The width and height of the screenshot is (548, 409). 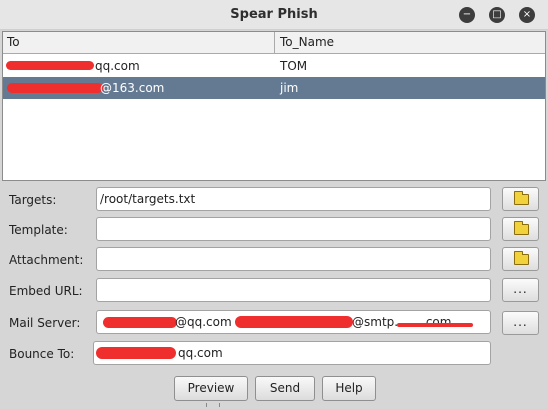 I want to click on table-header: To To_Name, so click(x=274, y=43).